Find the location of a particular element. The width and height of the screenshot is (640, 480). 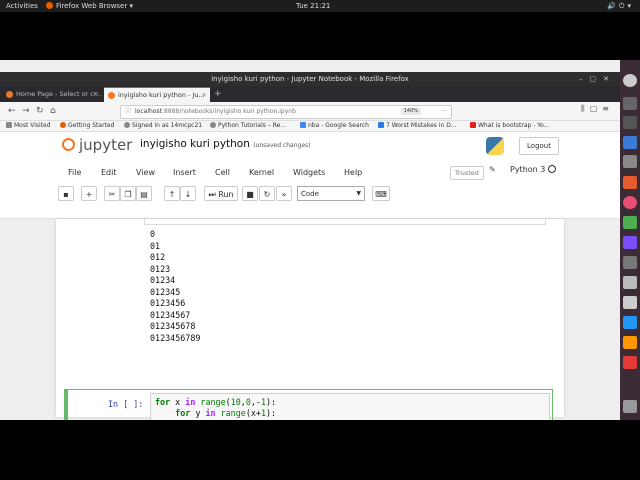

notebook-title: inyigisho kuri python (unsaved changes) is located at coordinates (225, 144).